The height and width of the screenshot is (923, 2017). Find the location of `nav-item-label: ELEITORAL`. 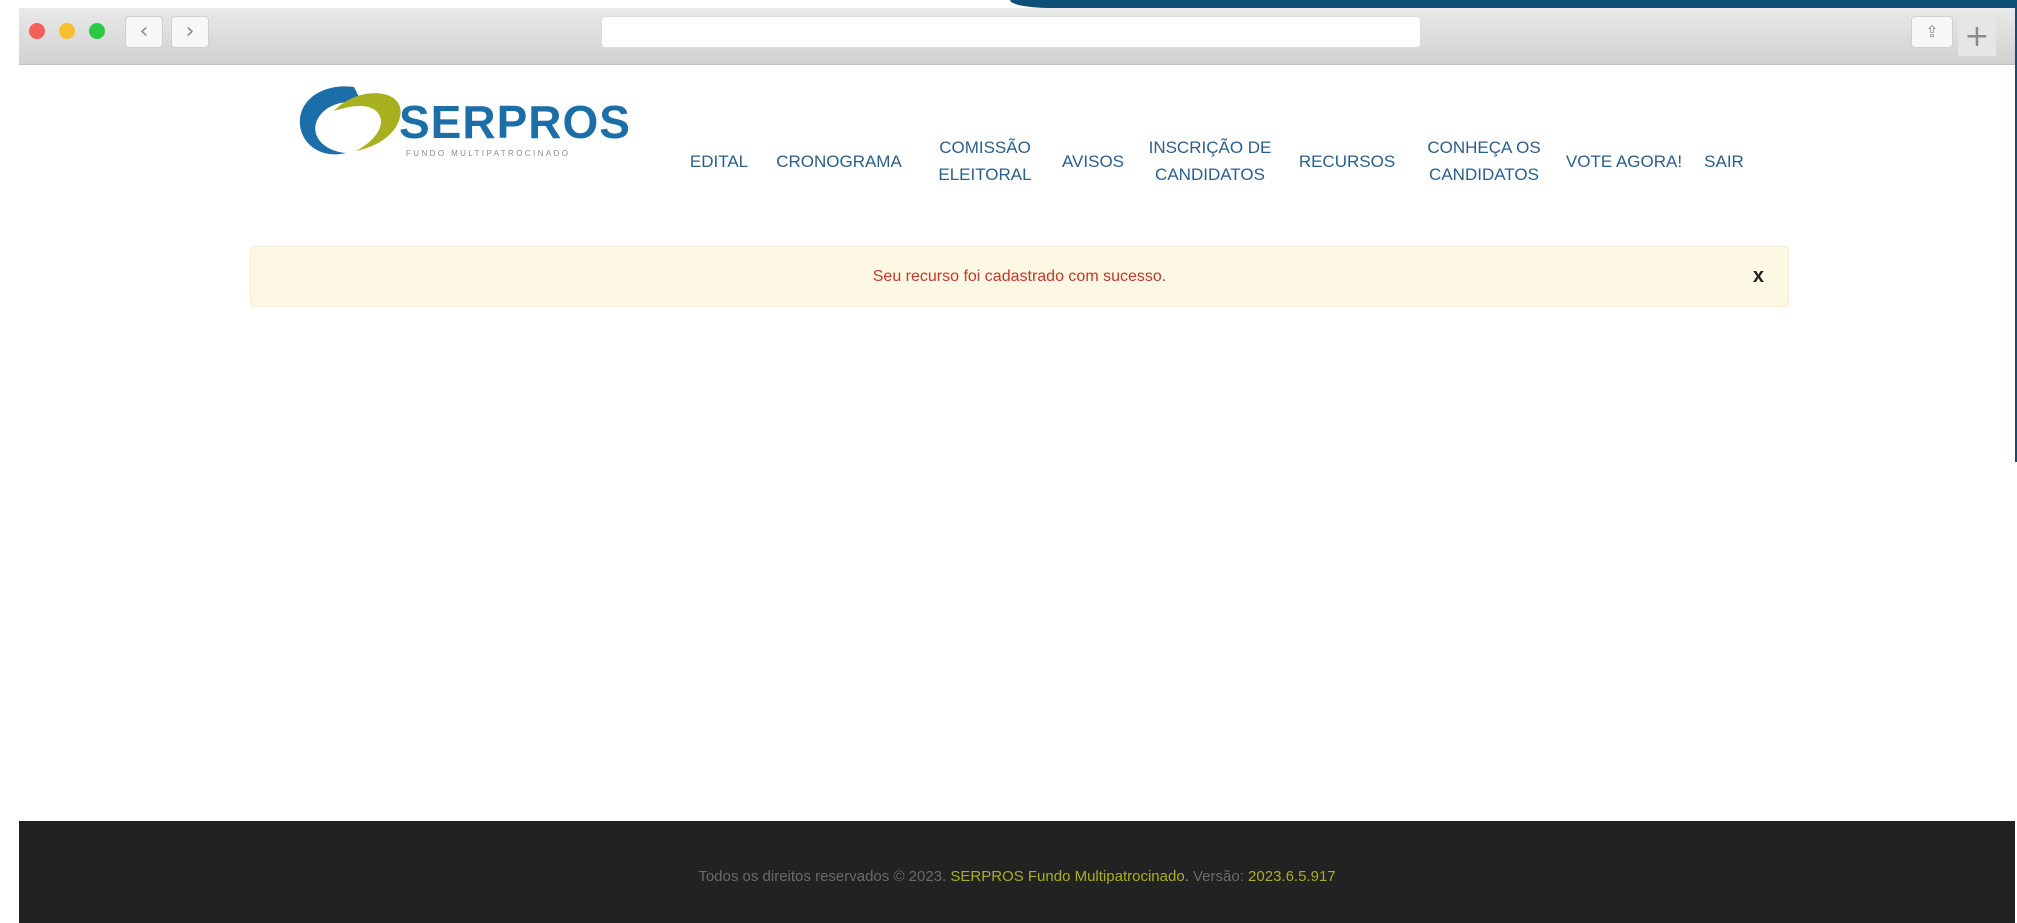

nav-item-label: ELEITORAL is located at coordinates (985, 174).